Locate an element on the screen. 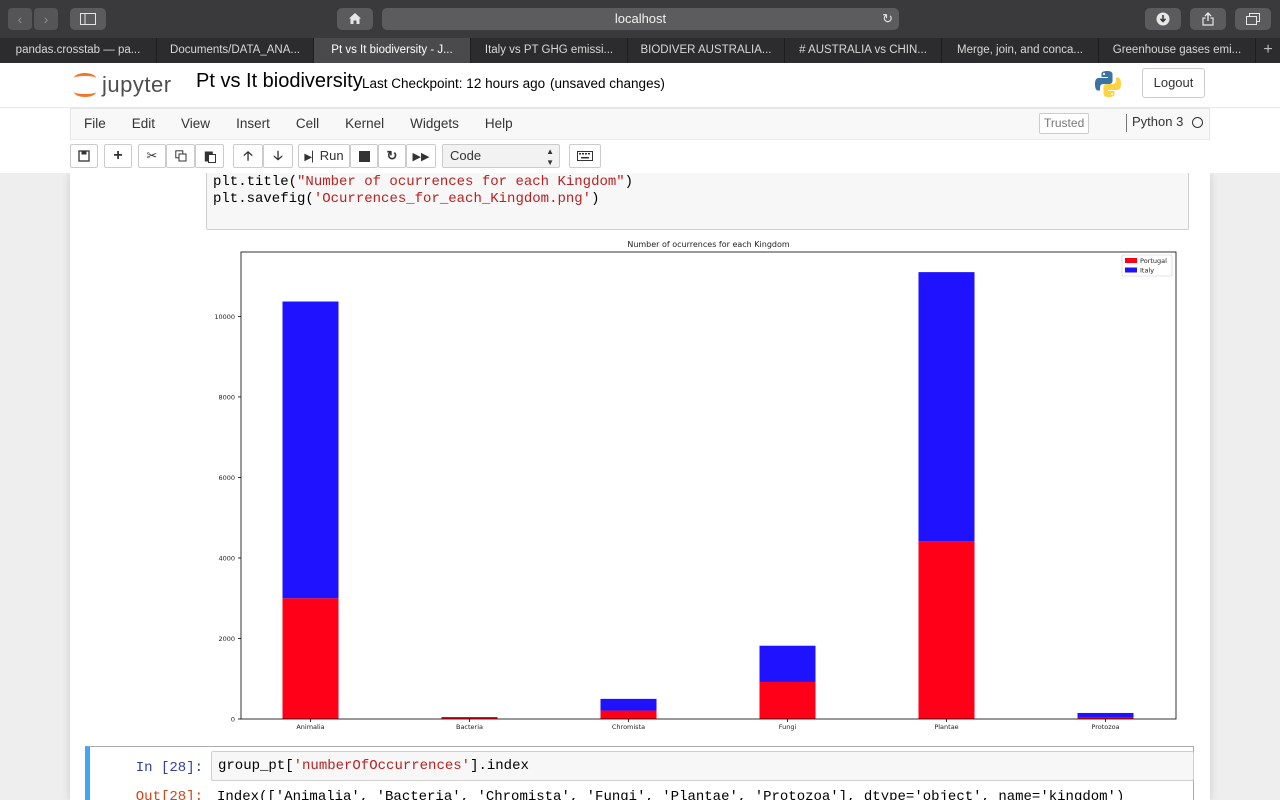  notebook-title: Pt vs It biodiversity is located at coordinates (279, 81).